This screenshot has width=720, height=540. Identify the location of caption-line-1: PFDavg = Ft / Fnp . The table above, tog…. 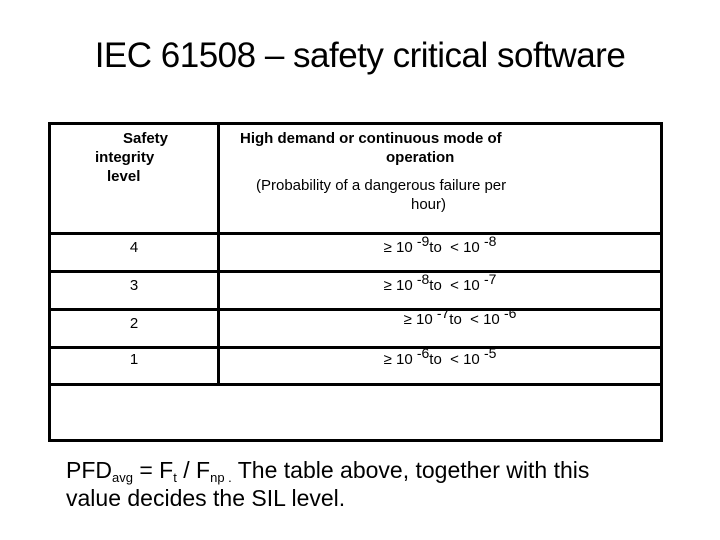
(366, 470).